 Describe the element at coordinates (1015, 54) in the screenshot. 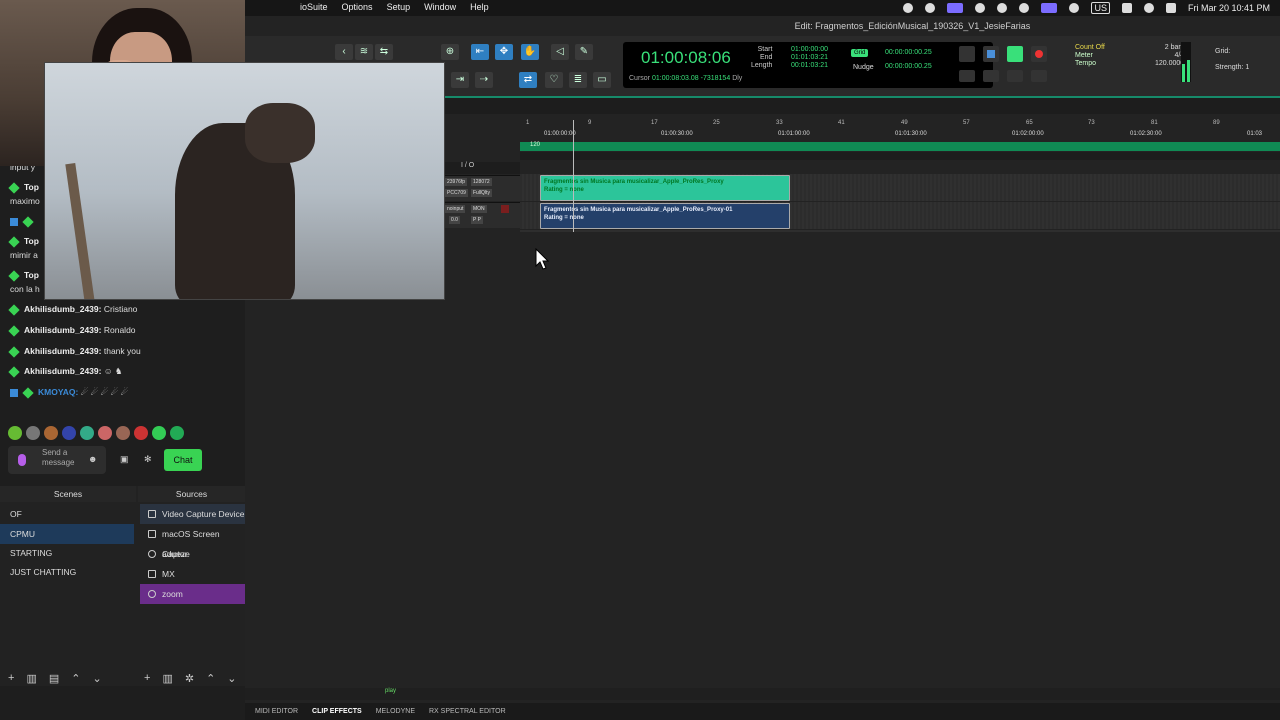

I see `play-button` at that location.